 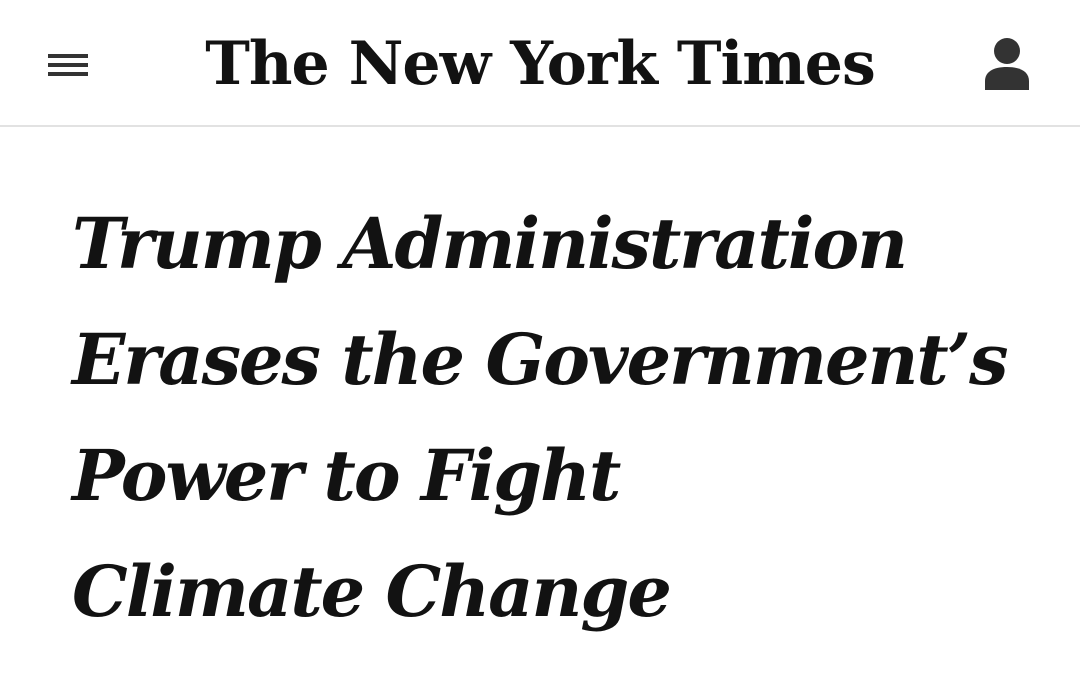 I want to click on menu-button, so click(x=68, y=64).